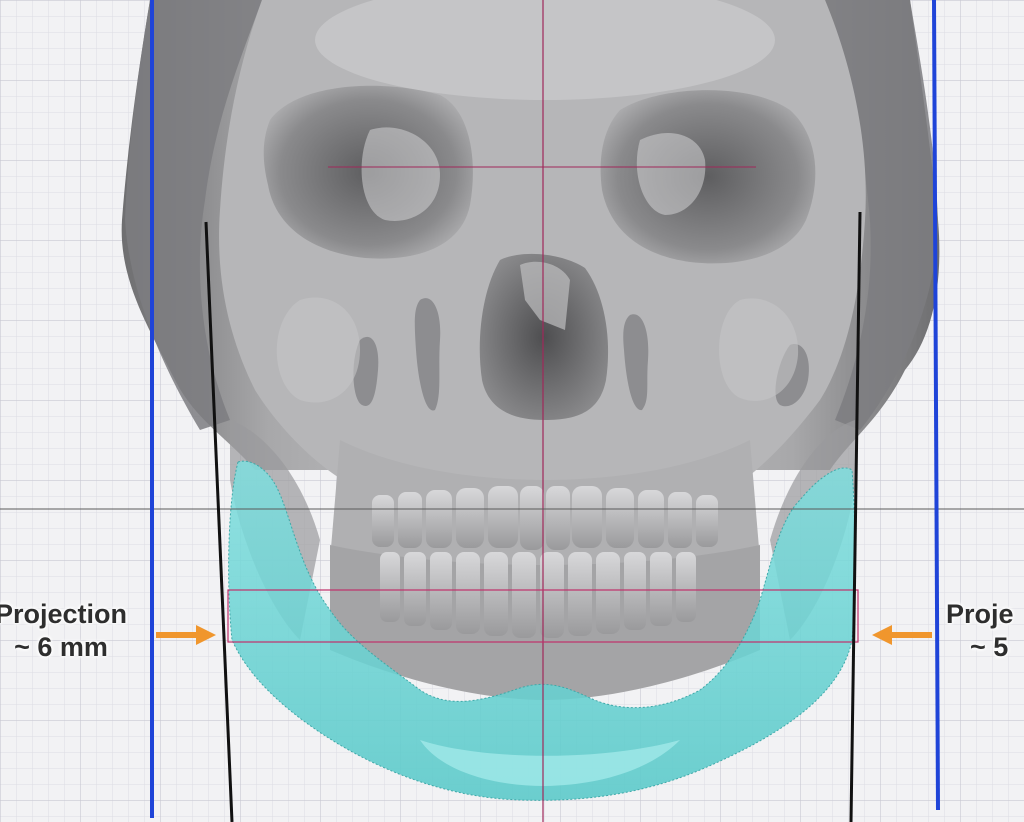 The height and width of the screenshot is (822, 1024). What do you see at coordinates (68, 631) in the screenshot?
I see `left-projection-label: Projection ~ 6 mm` at bounding box center [68, 631].